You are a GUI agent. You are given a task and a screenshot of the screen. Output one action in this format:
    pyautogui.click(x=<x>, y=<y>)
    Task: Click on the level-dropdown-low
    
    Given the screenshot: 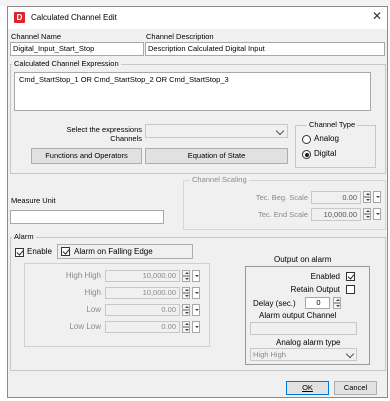 What is the action you would take?
    pyautogui.click(x=196, y=310)
    